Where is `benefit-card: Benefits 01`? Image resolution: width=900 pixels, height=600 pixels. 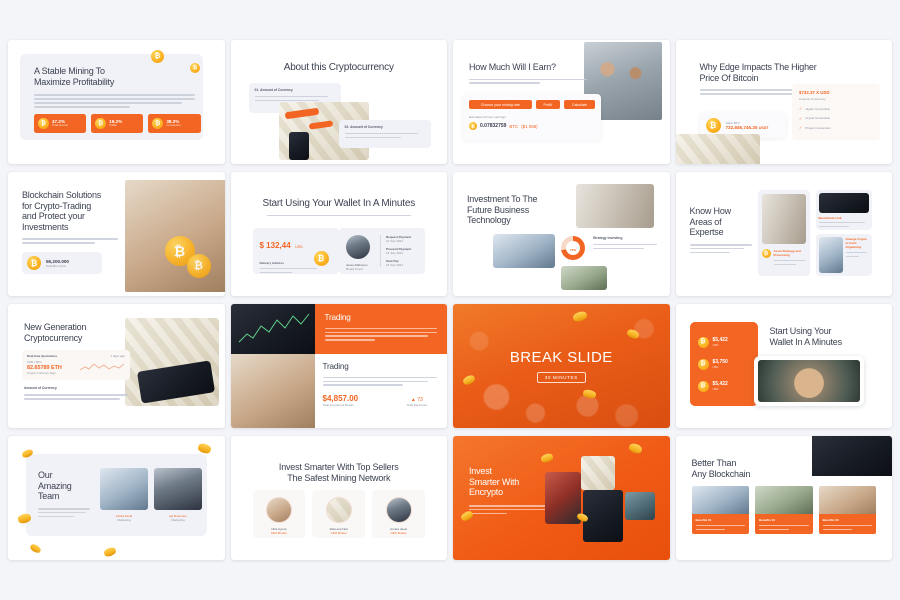 benefit-card: Benefits 01 is located at coordinates (720, 510).